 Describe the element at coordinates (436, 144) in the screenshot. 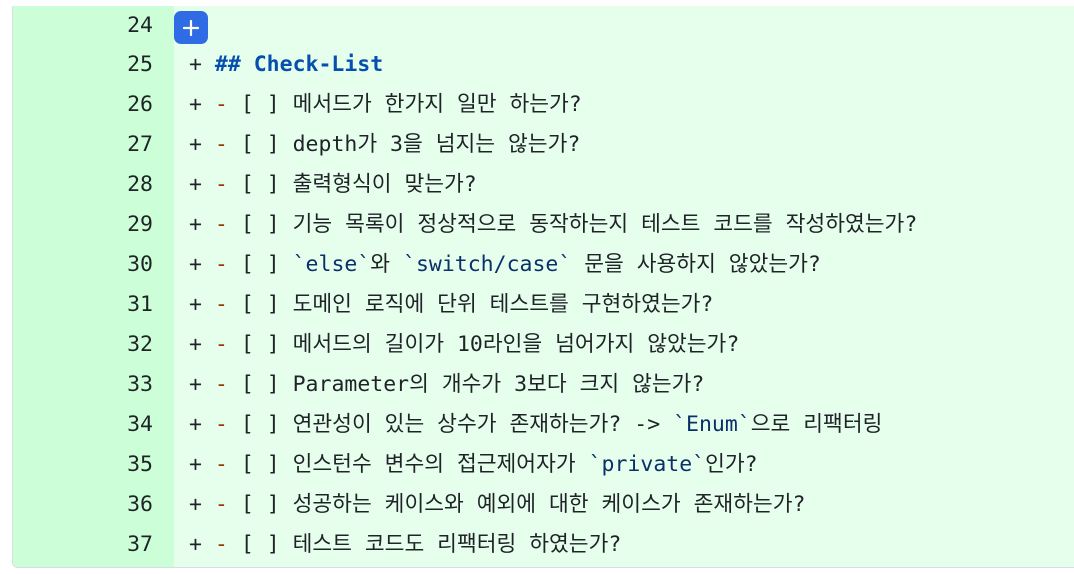

I see `line-text: depth가 3을 넘지는 않는가?` at that location.